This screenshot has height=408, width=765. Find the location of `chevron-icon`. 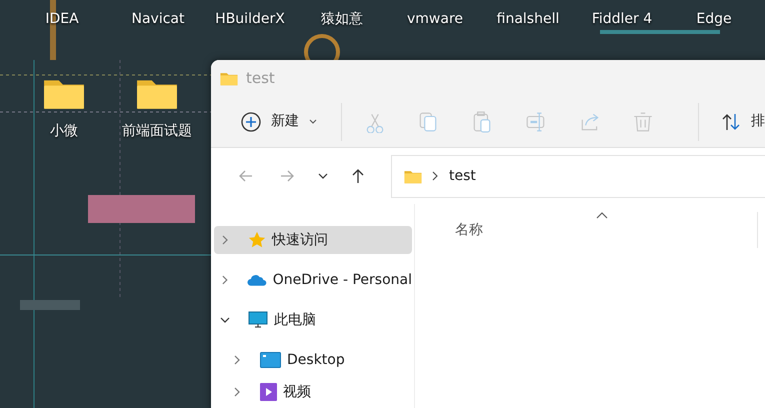

chevron-icon is located at coordinates (435, 176).